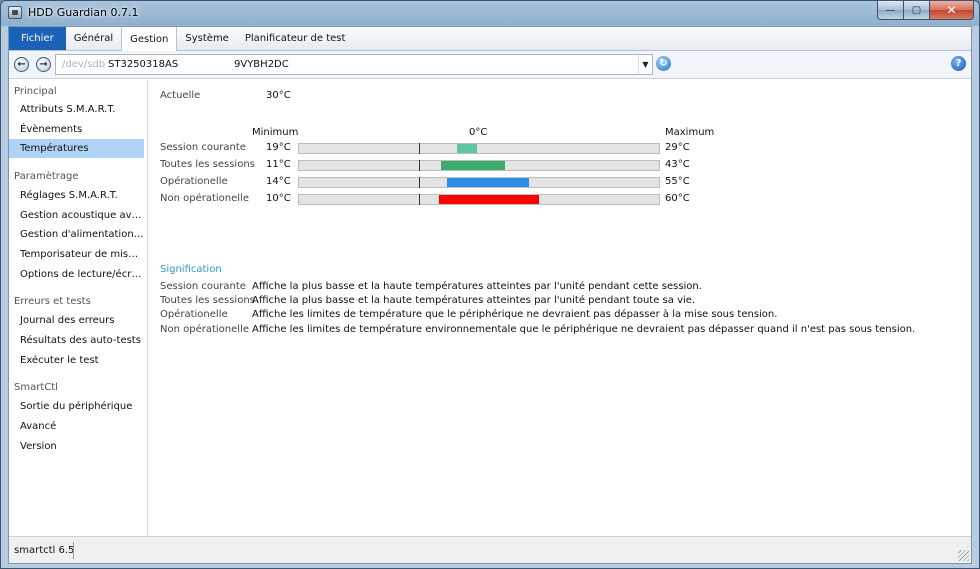 This screenshot has height=569, width=980. Describe the element at coordinates (204, 198) in the screenshot. I see `row-label: Non opérationelle` at that location.